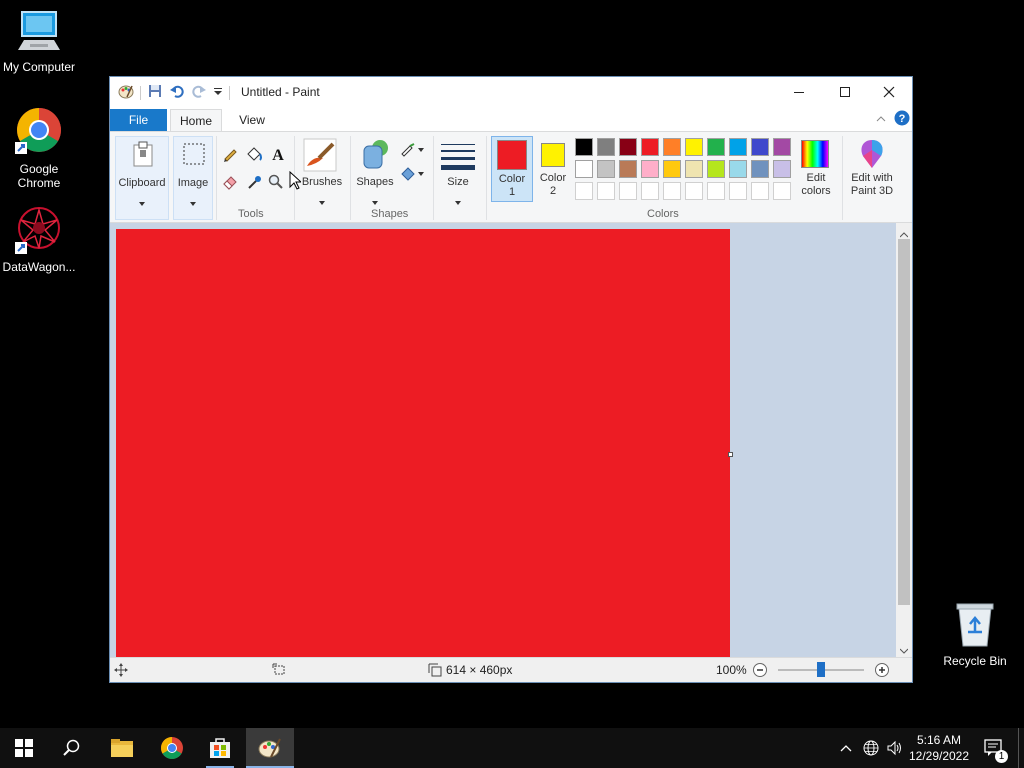 This screenshot has height=768, width=1024. What do you see at coordinates (276, 183) in the screenshot?
I see `magnifier-icon` at bounding box center [276, 183].